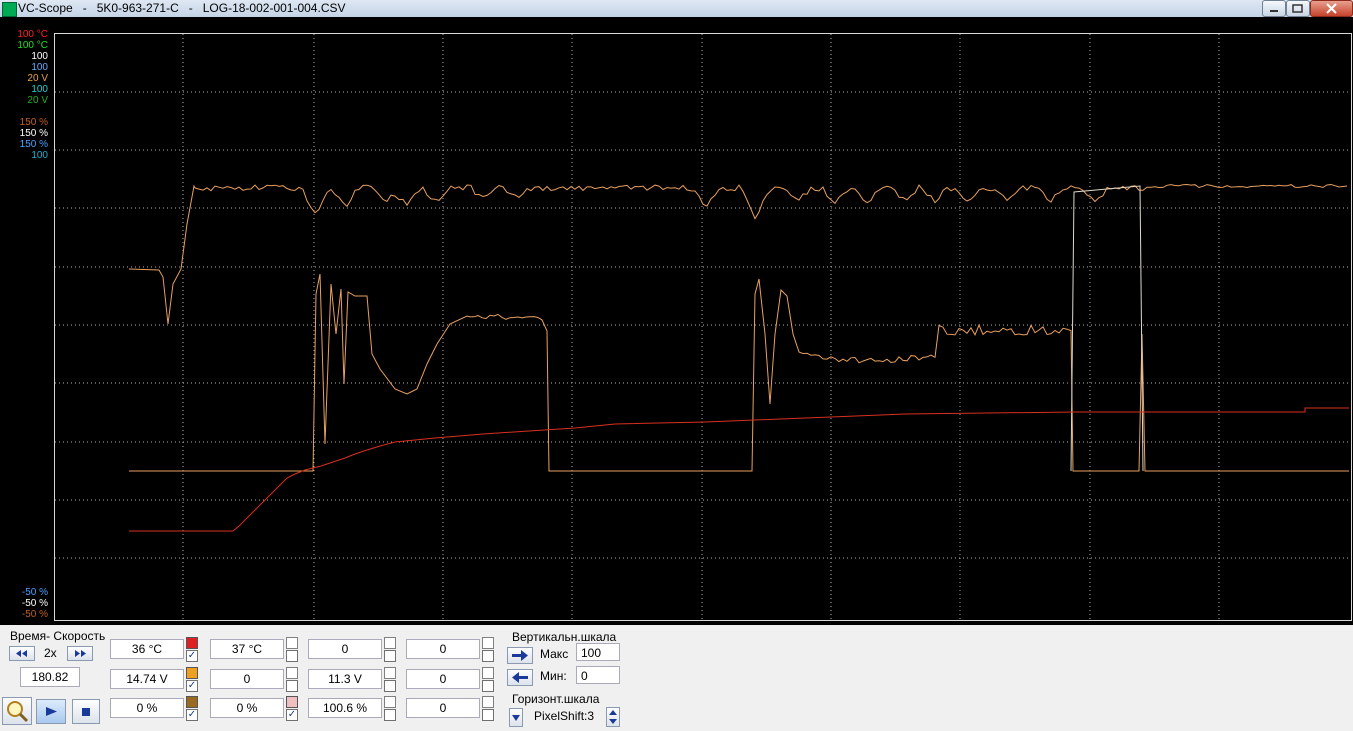  I want to click on scale-prev-button, so click(520, 677).